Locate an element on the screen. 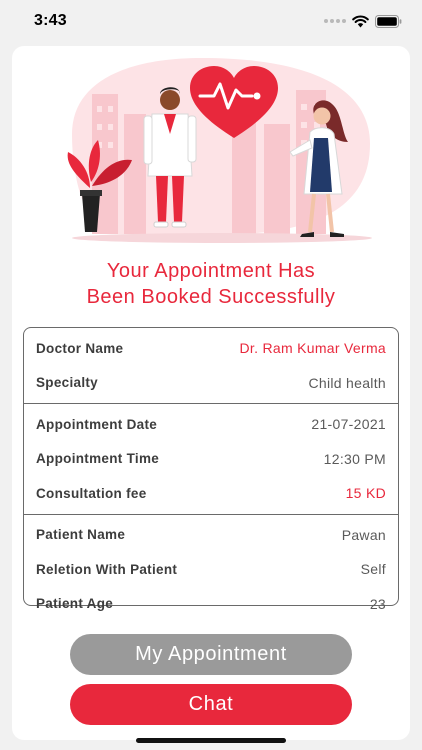  specialty-value: Child health is located at coordinates (347, 382).